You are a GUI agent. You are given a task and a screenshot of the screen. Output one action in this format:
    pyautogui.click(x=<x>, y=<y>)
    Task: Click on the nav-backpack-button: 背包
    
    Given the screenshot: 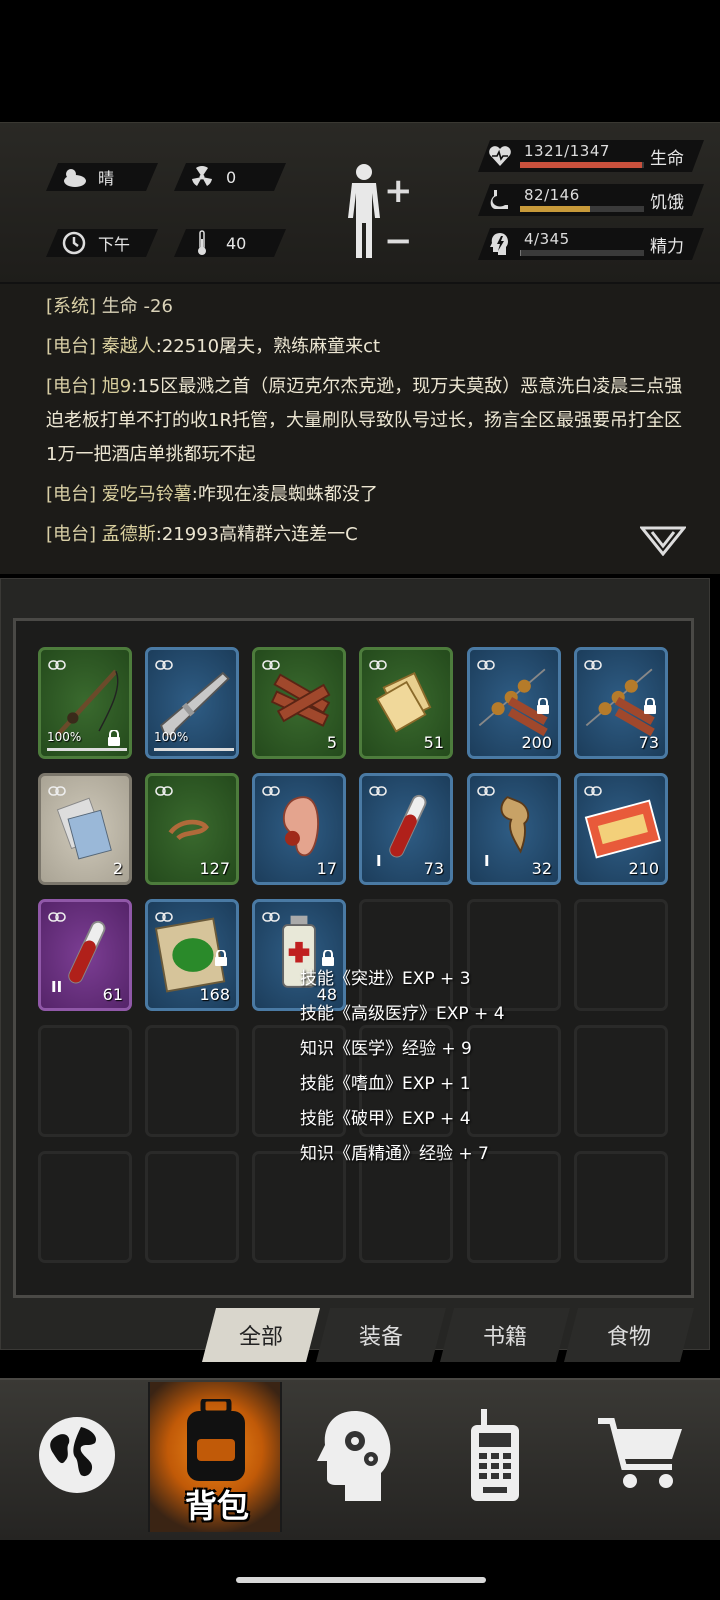 What is the action you would take?
    pyautogui.click(x=215, y=1457)
    